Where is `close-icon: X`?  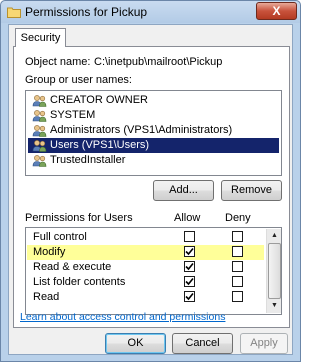
close-icon: X is located at coordinates (276, 11).